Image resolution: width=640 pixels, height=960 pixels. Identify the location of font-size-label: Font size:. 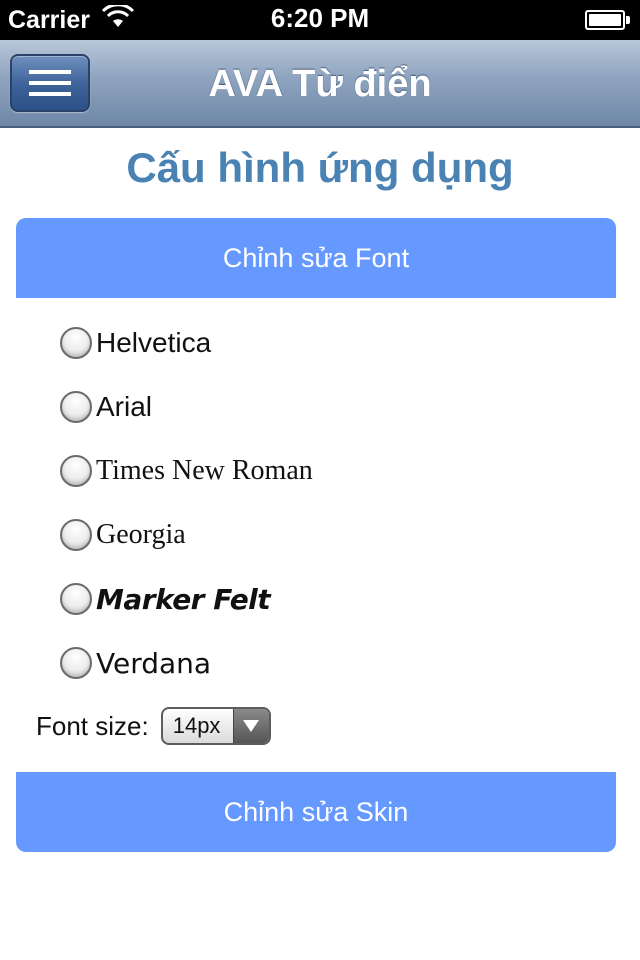
(92, 725).